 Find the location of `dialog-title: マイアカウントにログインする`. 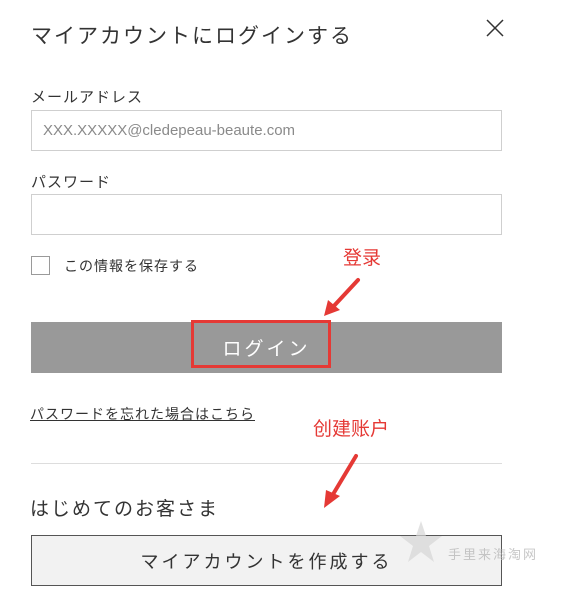

dialog-title: マイアカウントにログインする is located at coordinates (192, 36).